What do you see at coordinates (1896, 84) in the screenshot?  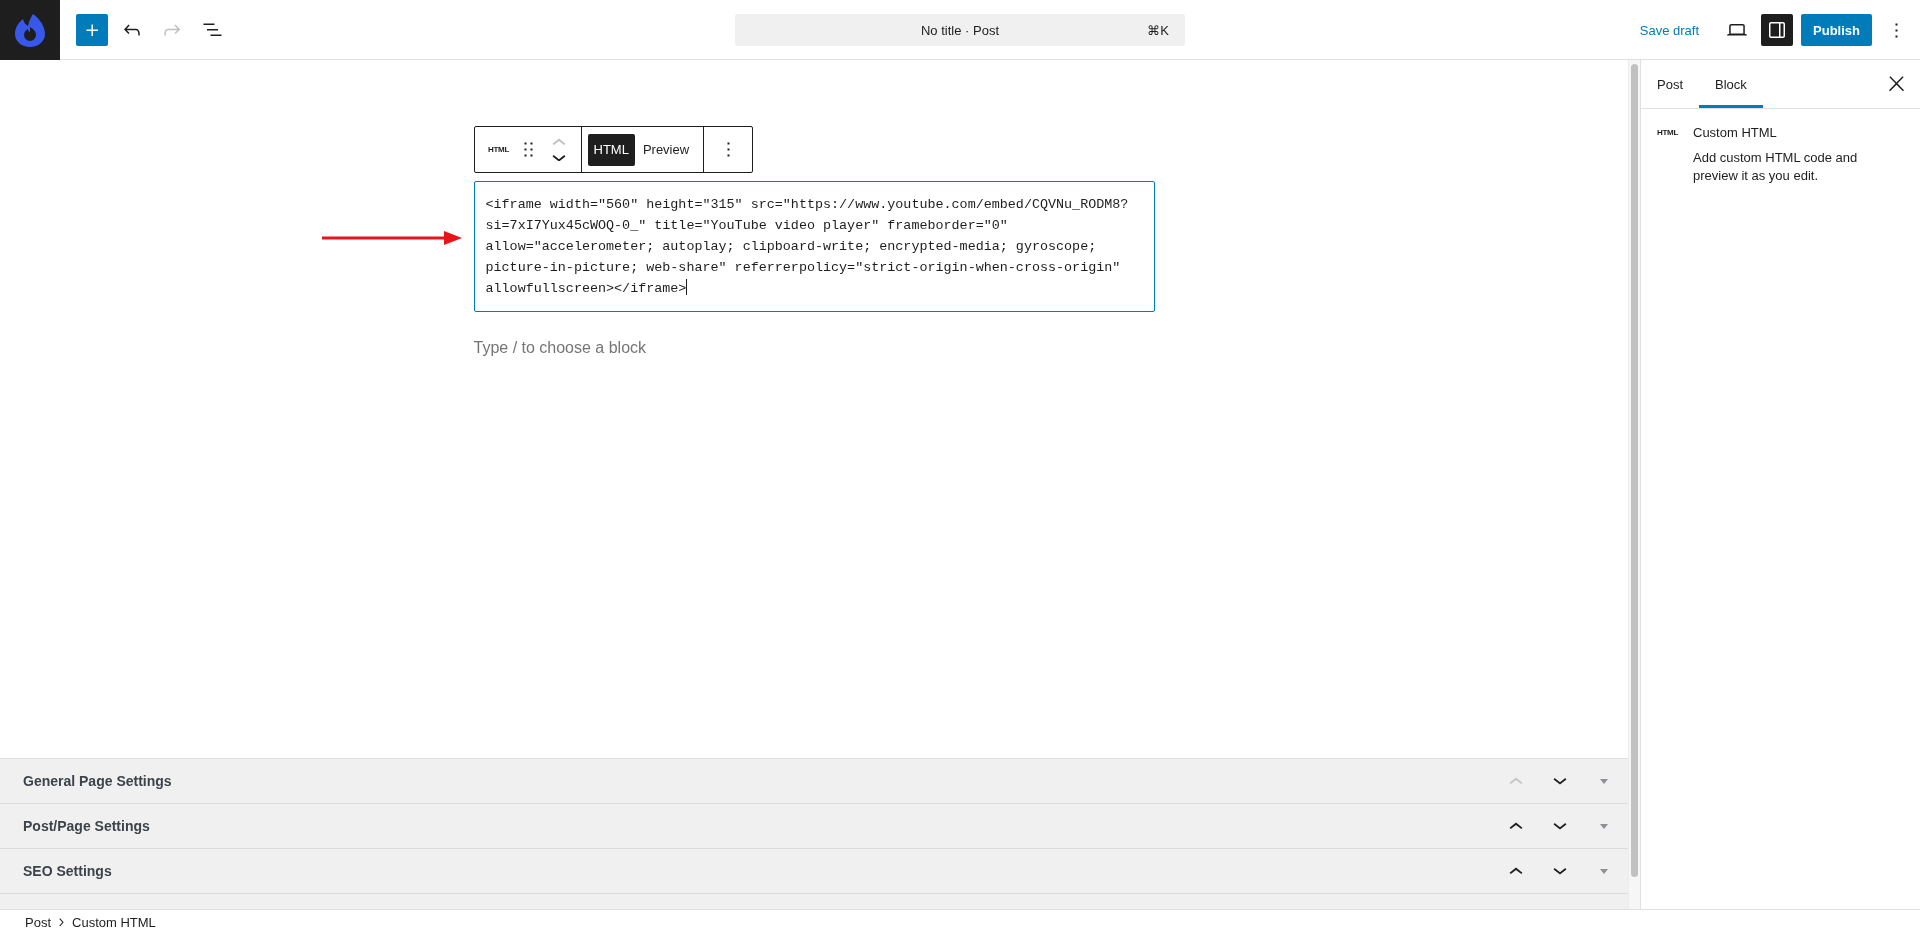 I see `close-icon` at bounding box center [1896, 84].